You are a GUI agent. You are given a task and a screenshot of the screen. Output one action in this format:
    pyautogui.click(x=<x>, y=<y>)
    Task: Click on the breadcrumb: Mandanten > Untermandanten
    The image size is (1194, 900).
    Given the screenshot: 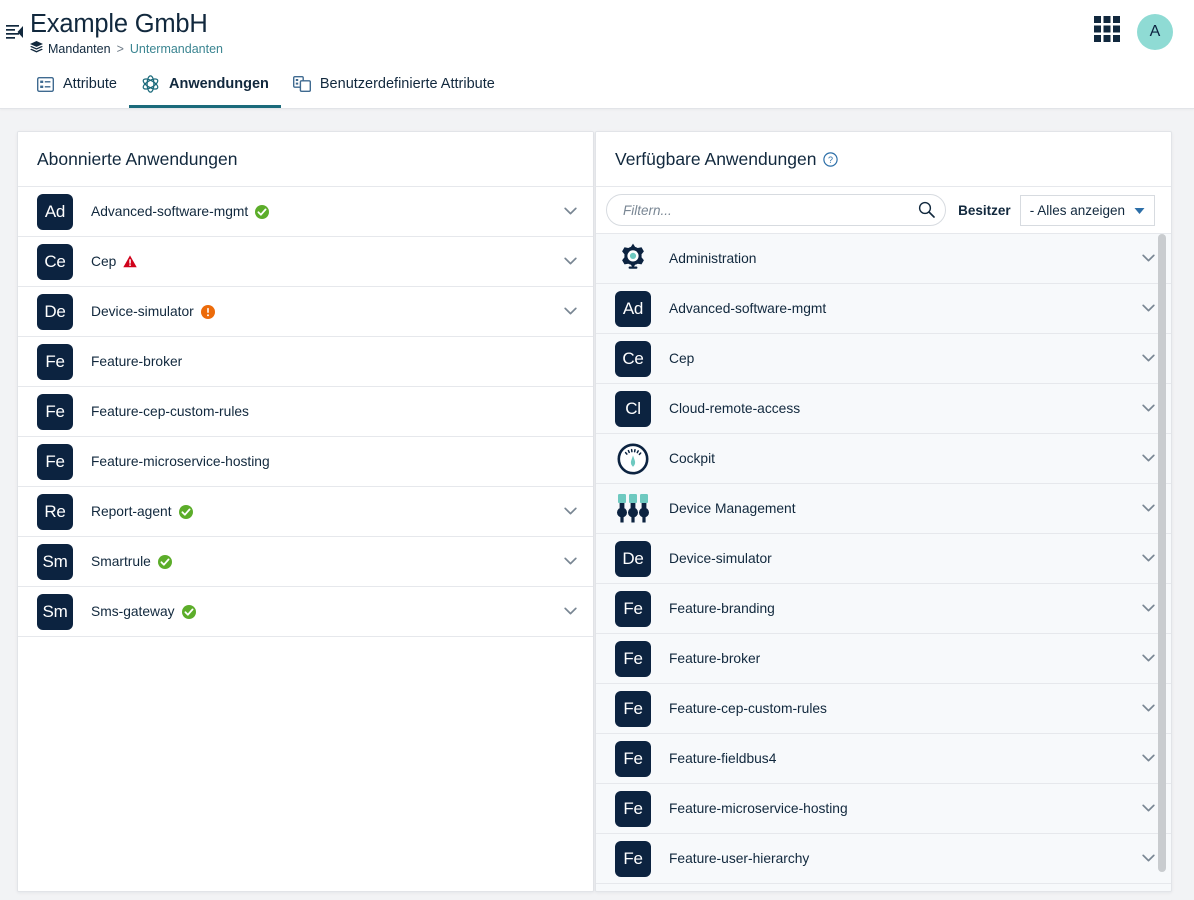 What is the action you would take?
    pyautogui.click(x=126, y=48)
    